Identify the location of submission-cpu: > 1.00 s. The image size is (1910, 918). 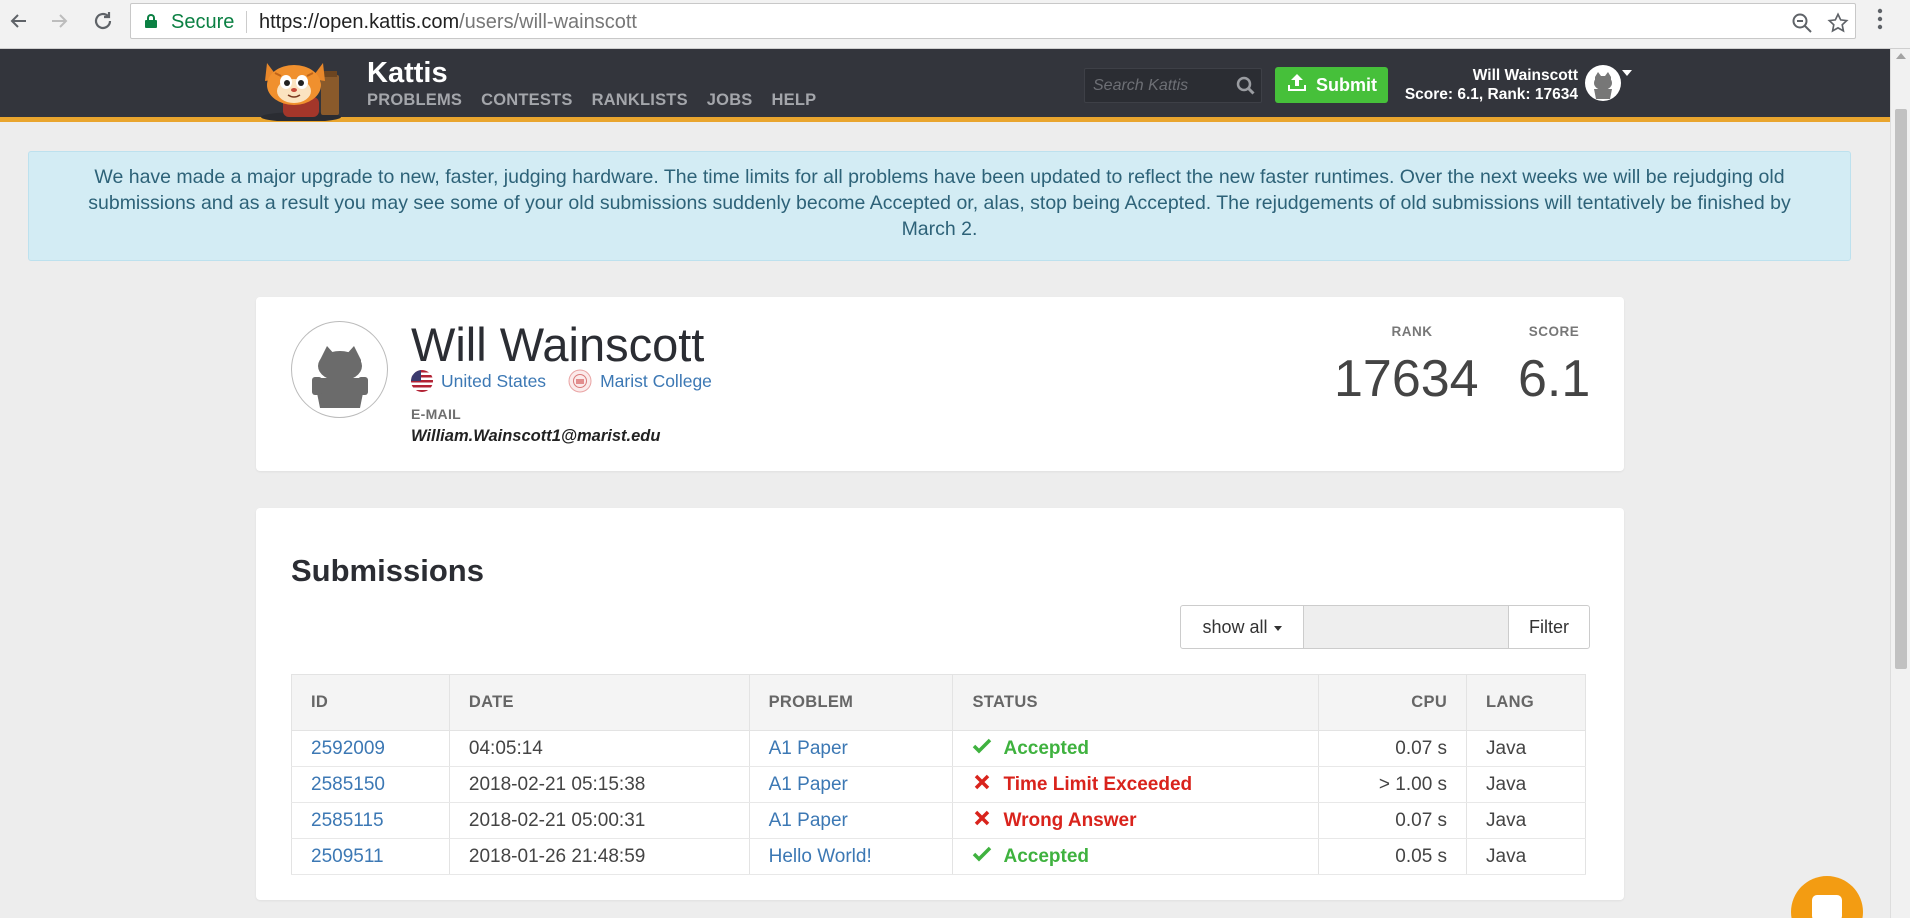
(1393, 784).